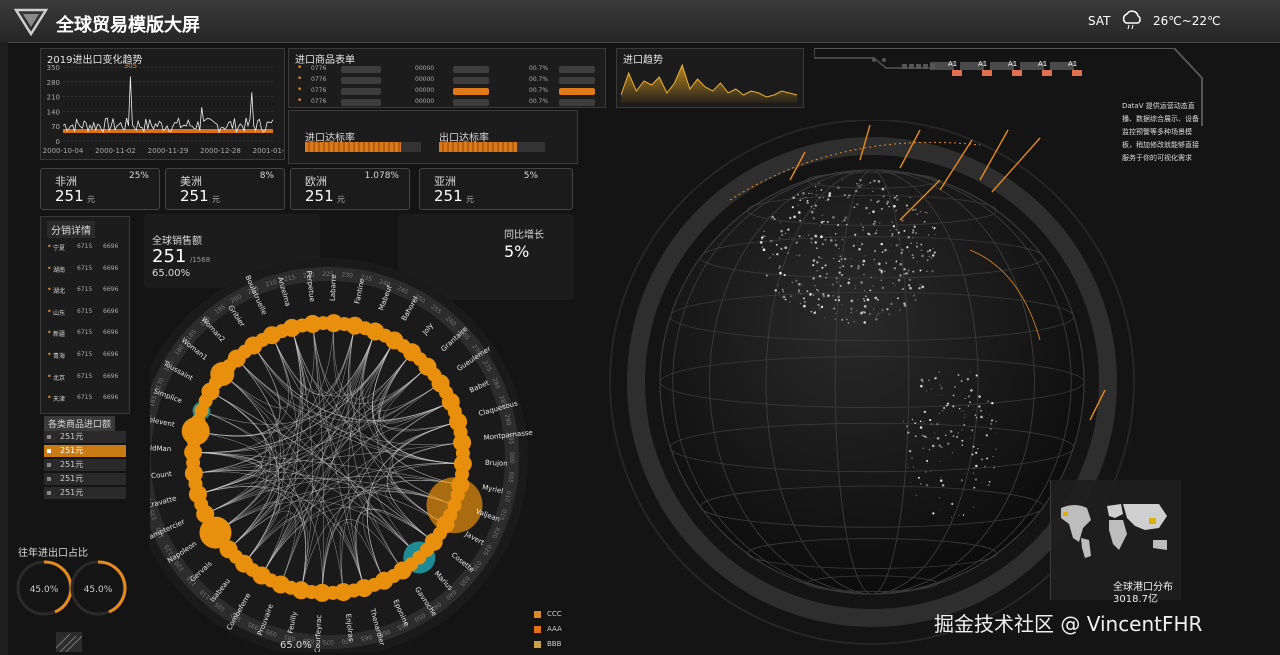 The height and width of the screenshot is (655, 1280). What do you see at coordinates (904, 66) in the screenshot?
I see `globe-tab-dot` at bounding box center [904, 66].